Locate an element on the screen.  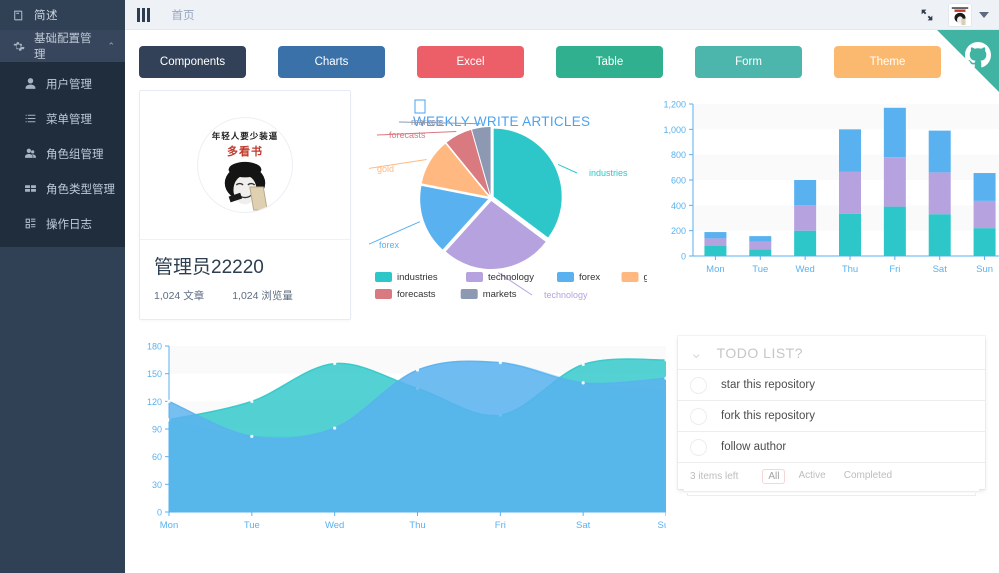
avatar is located at coordinates (968, 14).